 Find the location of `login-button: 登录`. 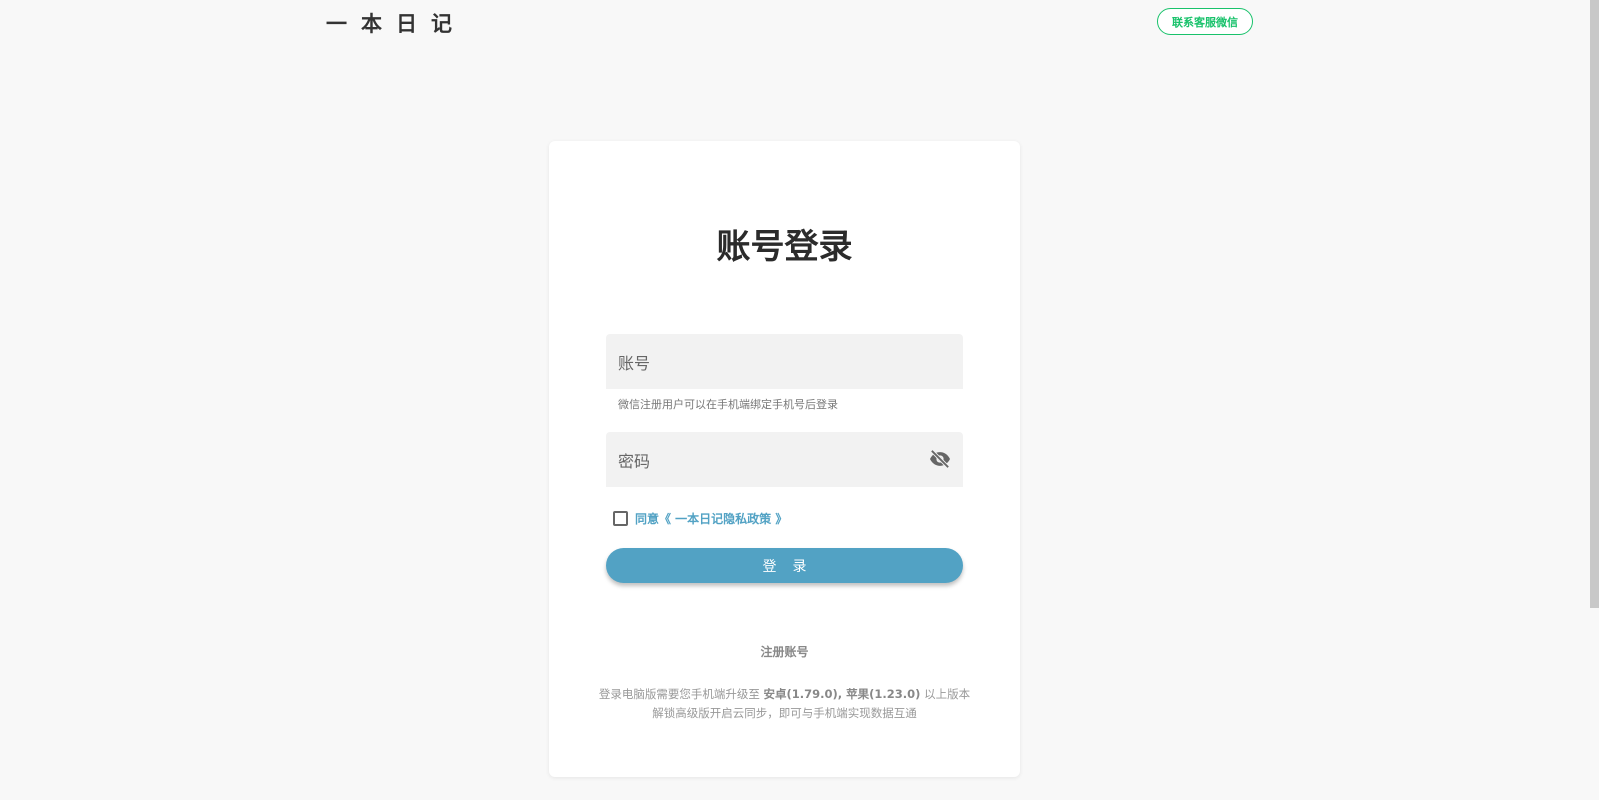

login-button: 登录 is located at coordinates (784, 565).